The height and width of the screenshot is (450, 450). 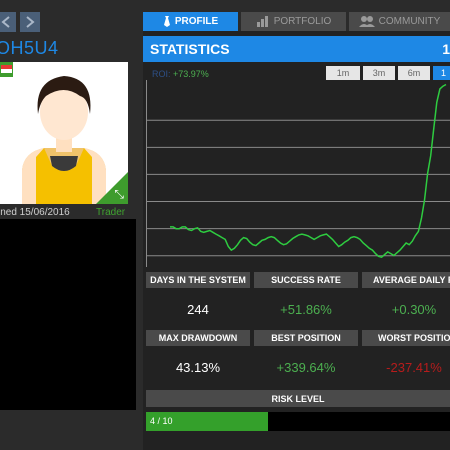 I want to click on best-position-label: BEST POSITION, so click(x=306, y=338).